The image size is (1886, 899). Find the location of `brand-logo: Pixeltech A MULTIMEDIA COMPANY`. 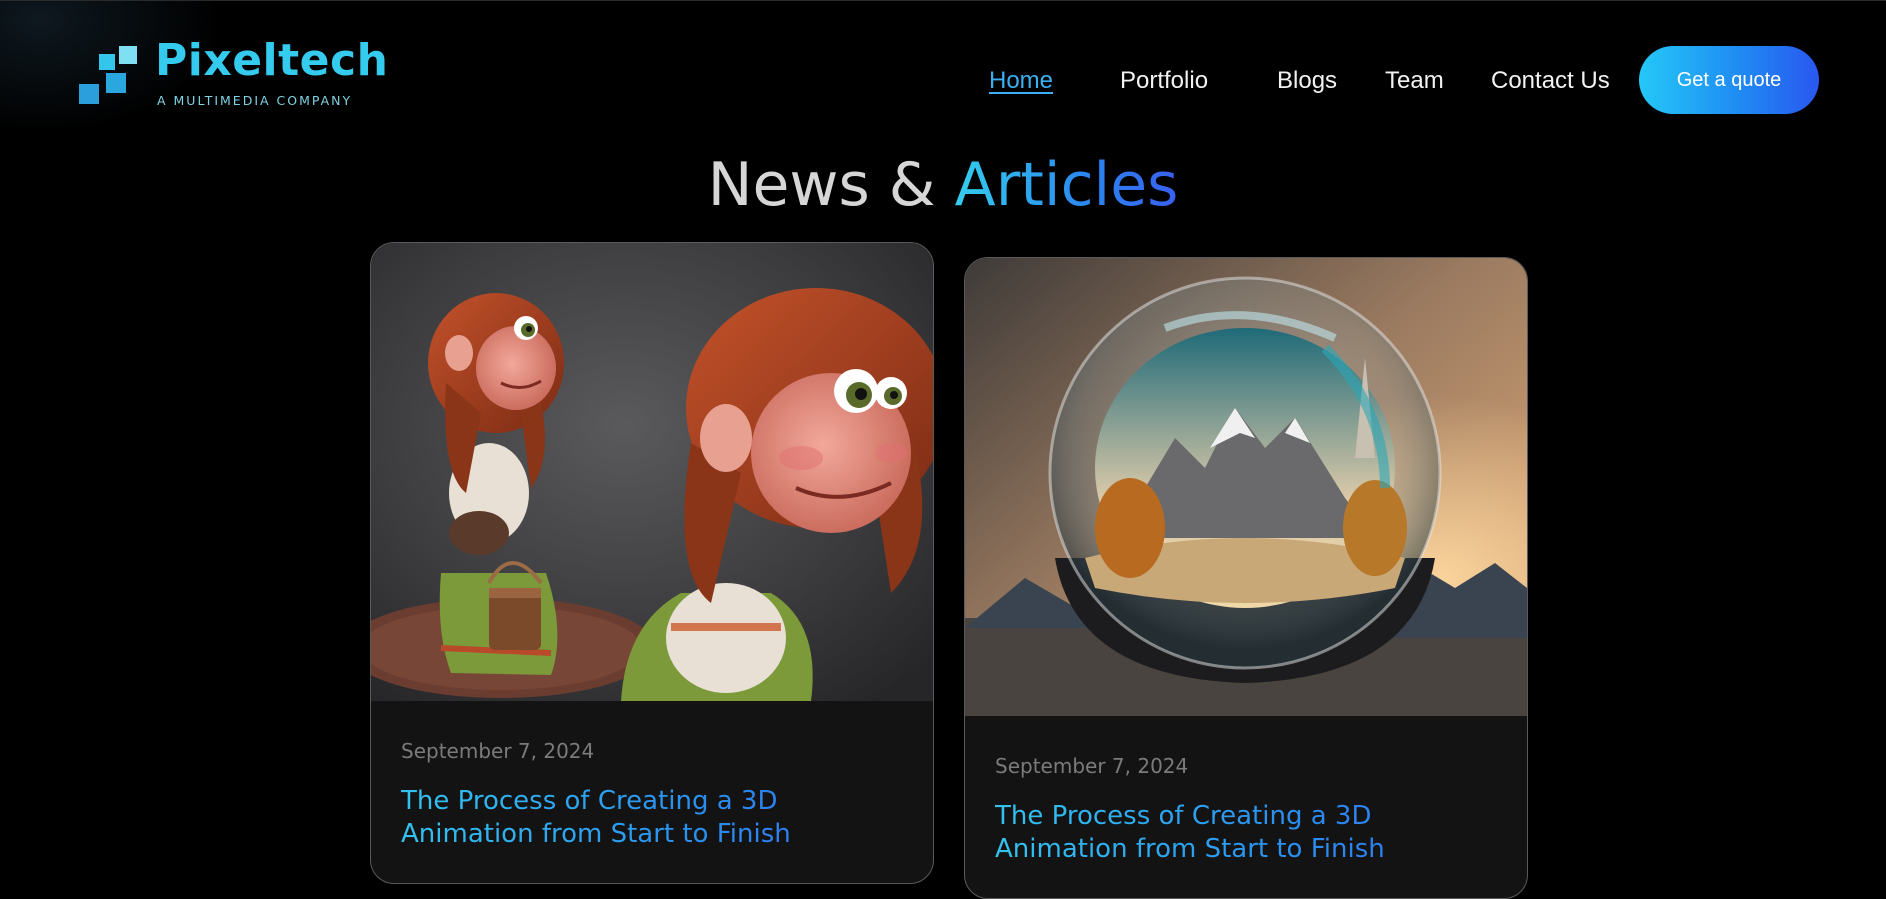

brand-logo: Pixeltech A MULTIMEDIA COMPANY is located at coordinates (233, 75).